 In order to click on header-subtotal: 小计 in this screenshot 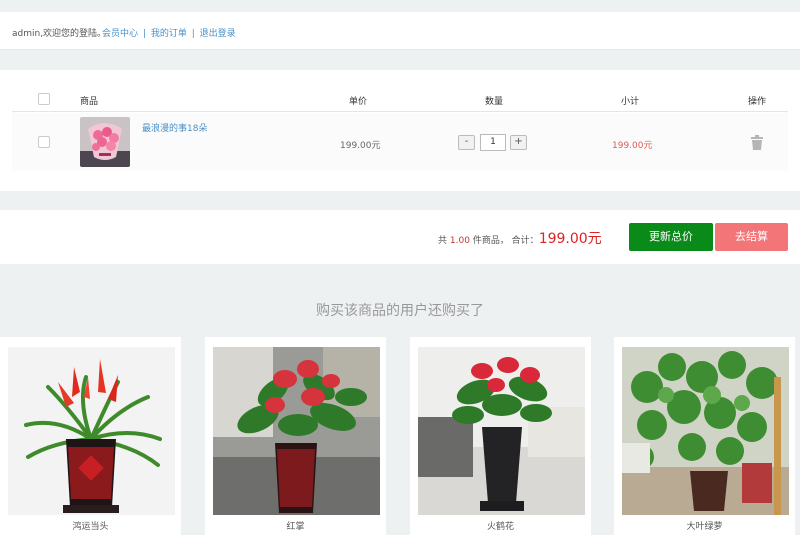, I will do `click(630, 102)`.